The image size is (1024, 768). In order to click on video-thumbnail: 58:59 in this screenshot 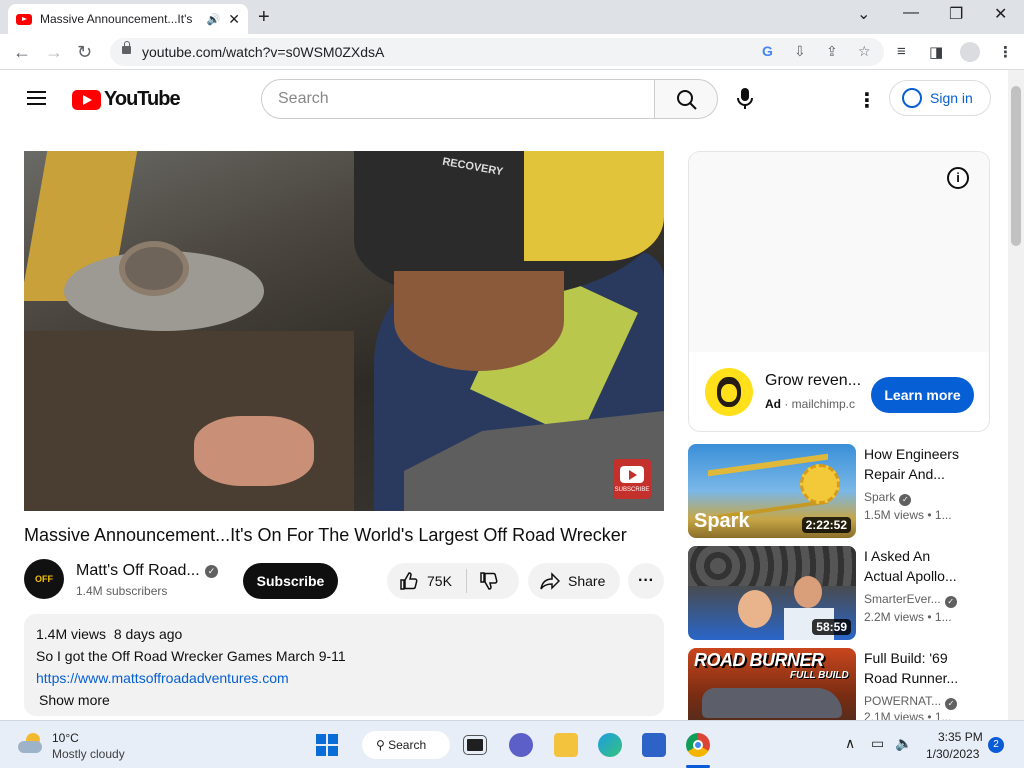, I will do `click(772, 593)`.